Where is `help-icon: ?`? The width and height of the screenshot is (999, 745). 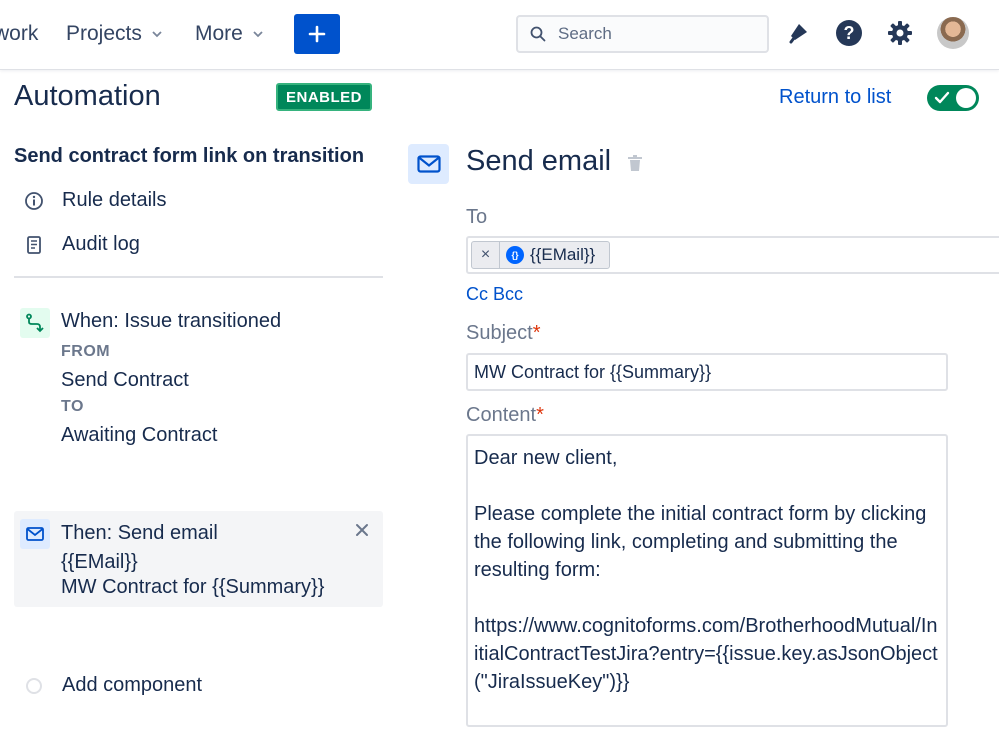
help-icon: ? is located at coordinates (849, 33).